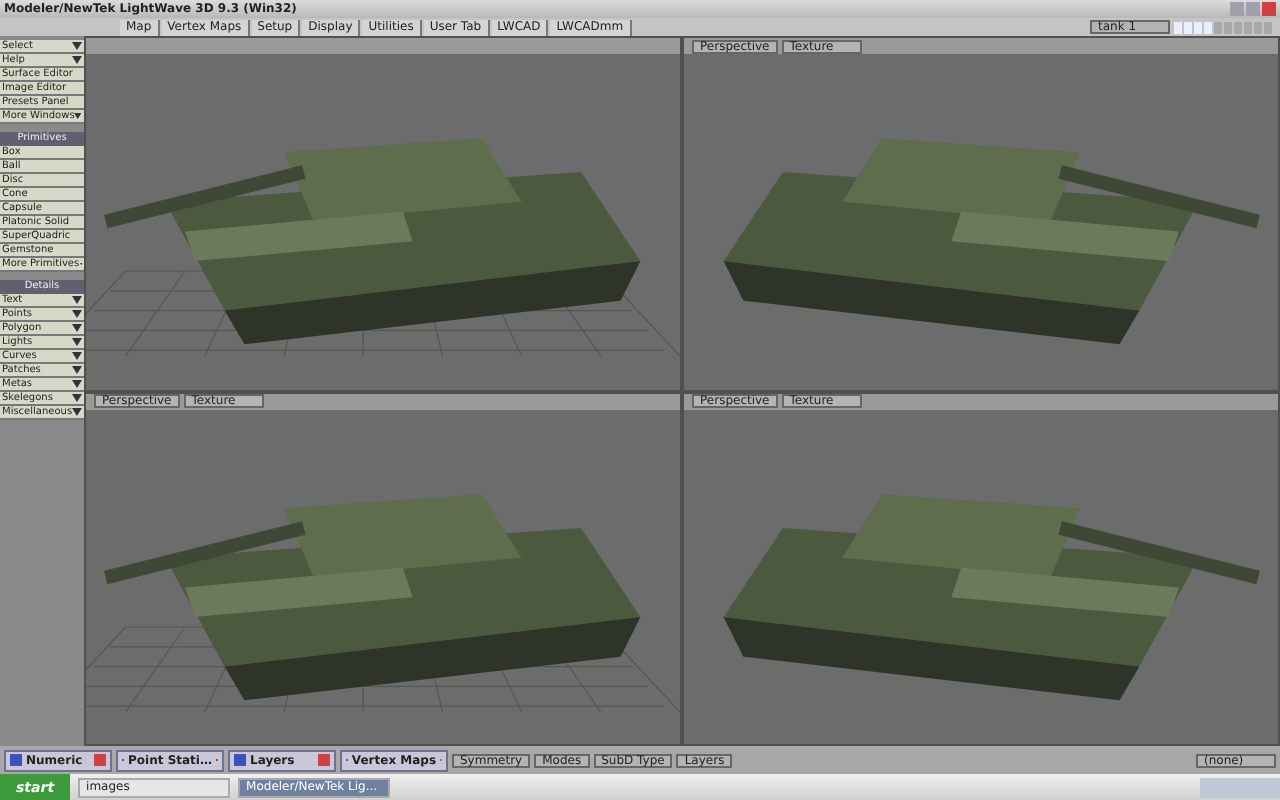 Image resolution: width=1280 pixels, height=800 pixels. Describe the element at coordinates (1237, 9) in the screenshot. I see `minimize-button` at that location.